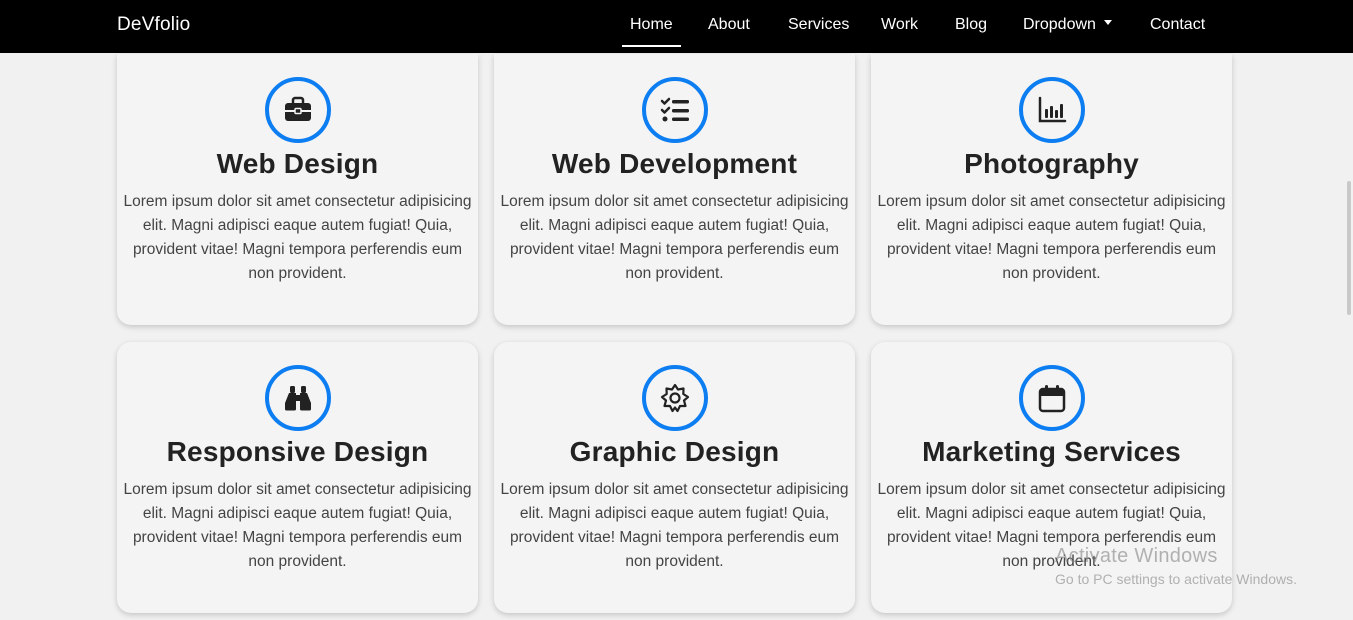 Image resolution: width=1353 pixels, height=620 pixels. I want to click on watermark-subtitle: Go to PC settings to activate Windows., so click(1176, 579).